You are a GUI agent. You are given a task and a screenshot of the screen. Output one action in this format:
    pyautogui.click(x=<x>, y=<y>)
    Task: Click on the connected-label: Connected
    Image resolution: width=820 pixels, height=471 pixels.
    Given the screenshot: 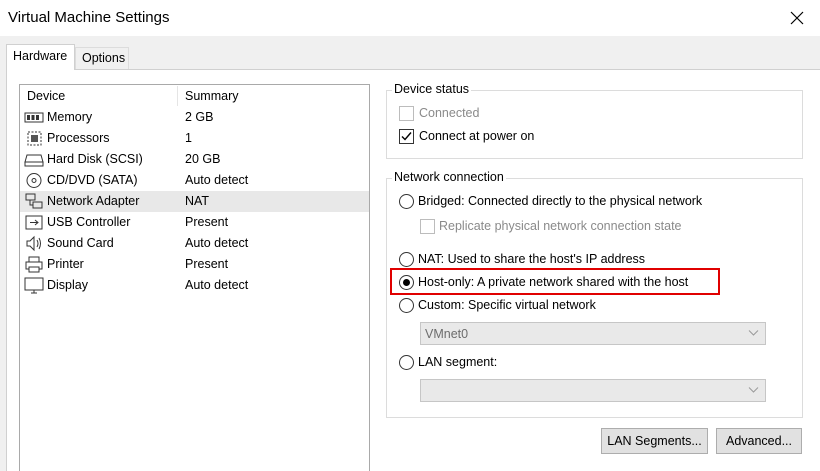 What is the action you would take?
    pyautogui.click(x=449, y=113)
    